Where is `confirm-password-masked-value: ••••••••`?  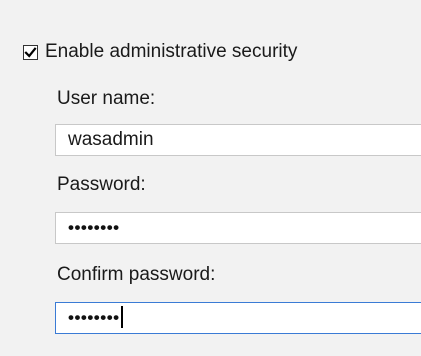 confirm-password-masked-value: •••••••• is located at coordinates (94, 317).